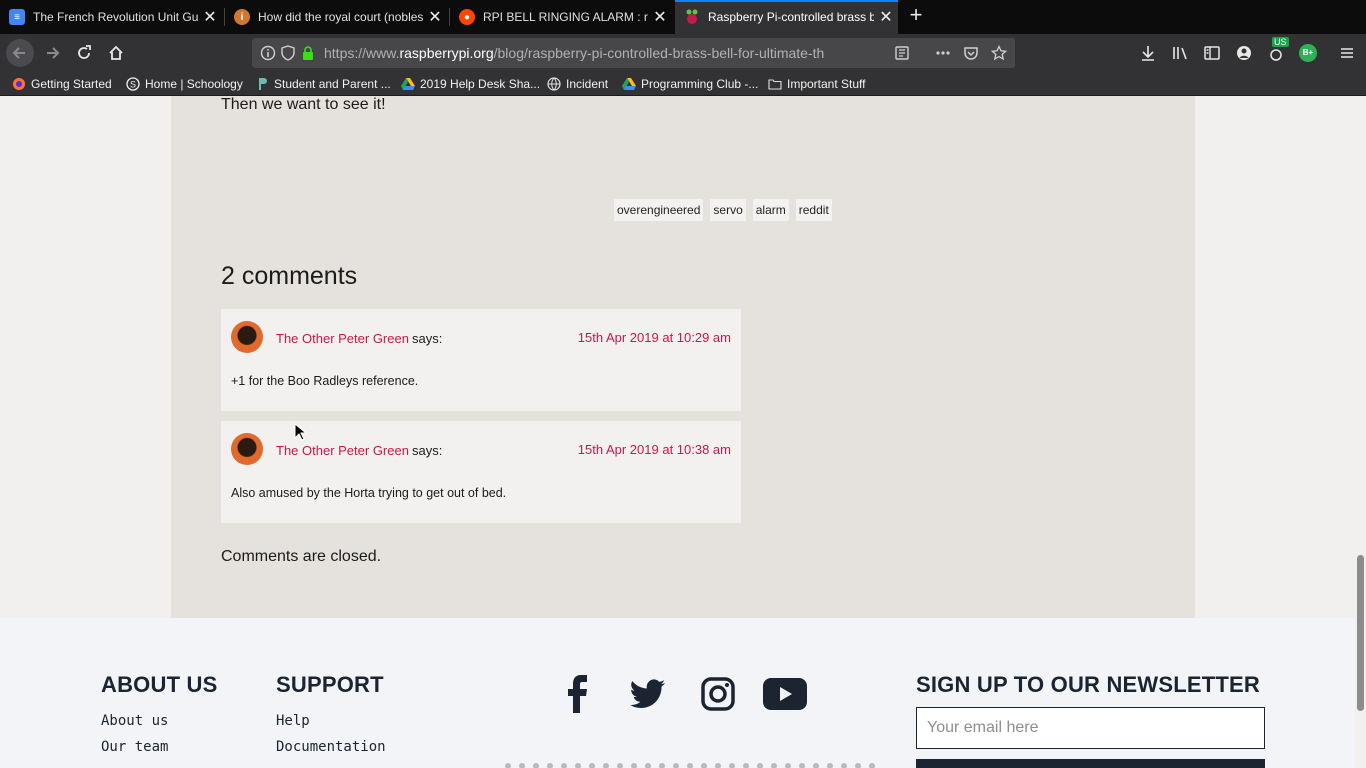  Describe the element at coordinates (362, 53) in the screenshot. I see `url-prefix: https://www.` at that location.